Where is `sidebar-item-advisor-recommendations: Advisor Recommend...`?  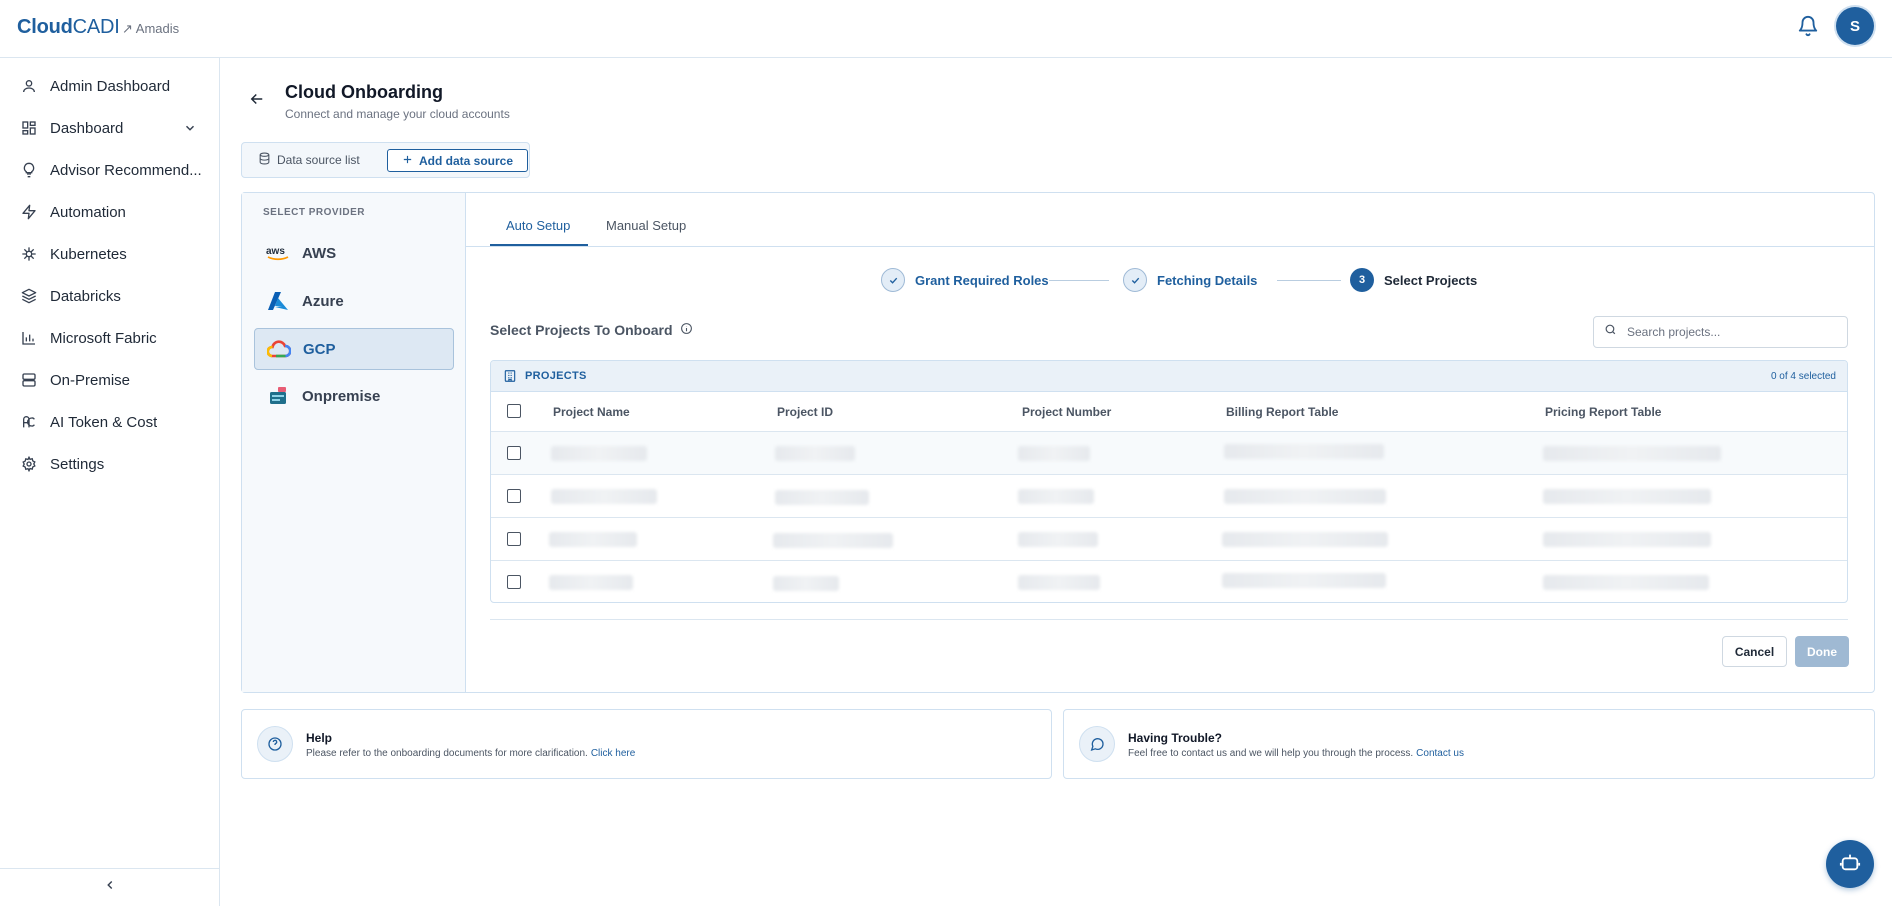
sidebar-item-advisor-recommendations: Advisor Recommend... is located at coordinates (109, 170).